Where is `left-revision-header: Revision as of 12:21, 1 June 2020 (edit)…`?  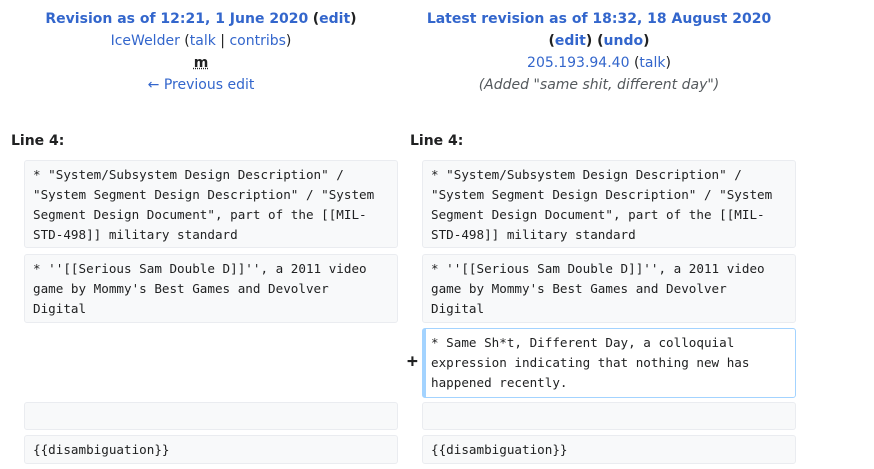
left-revision-header: Revision as of 12:21, 1 June 2020 (edit)… is located at coordinates (201, 52).